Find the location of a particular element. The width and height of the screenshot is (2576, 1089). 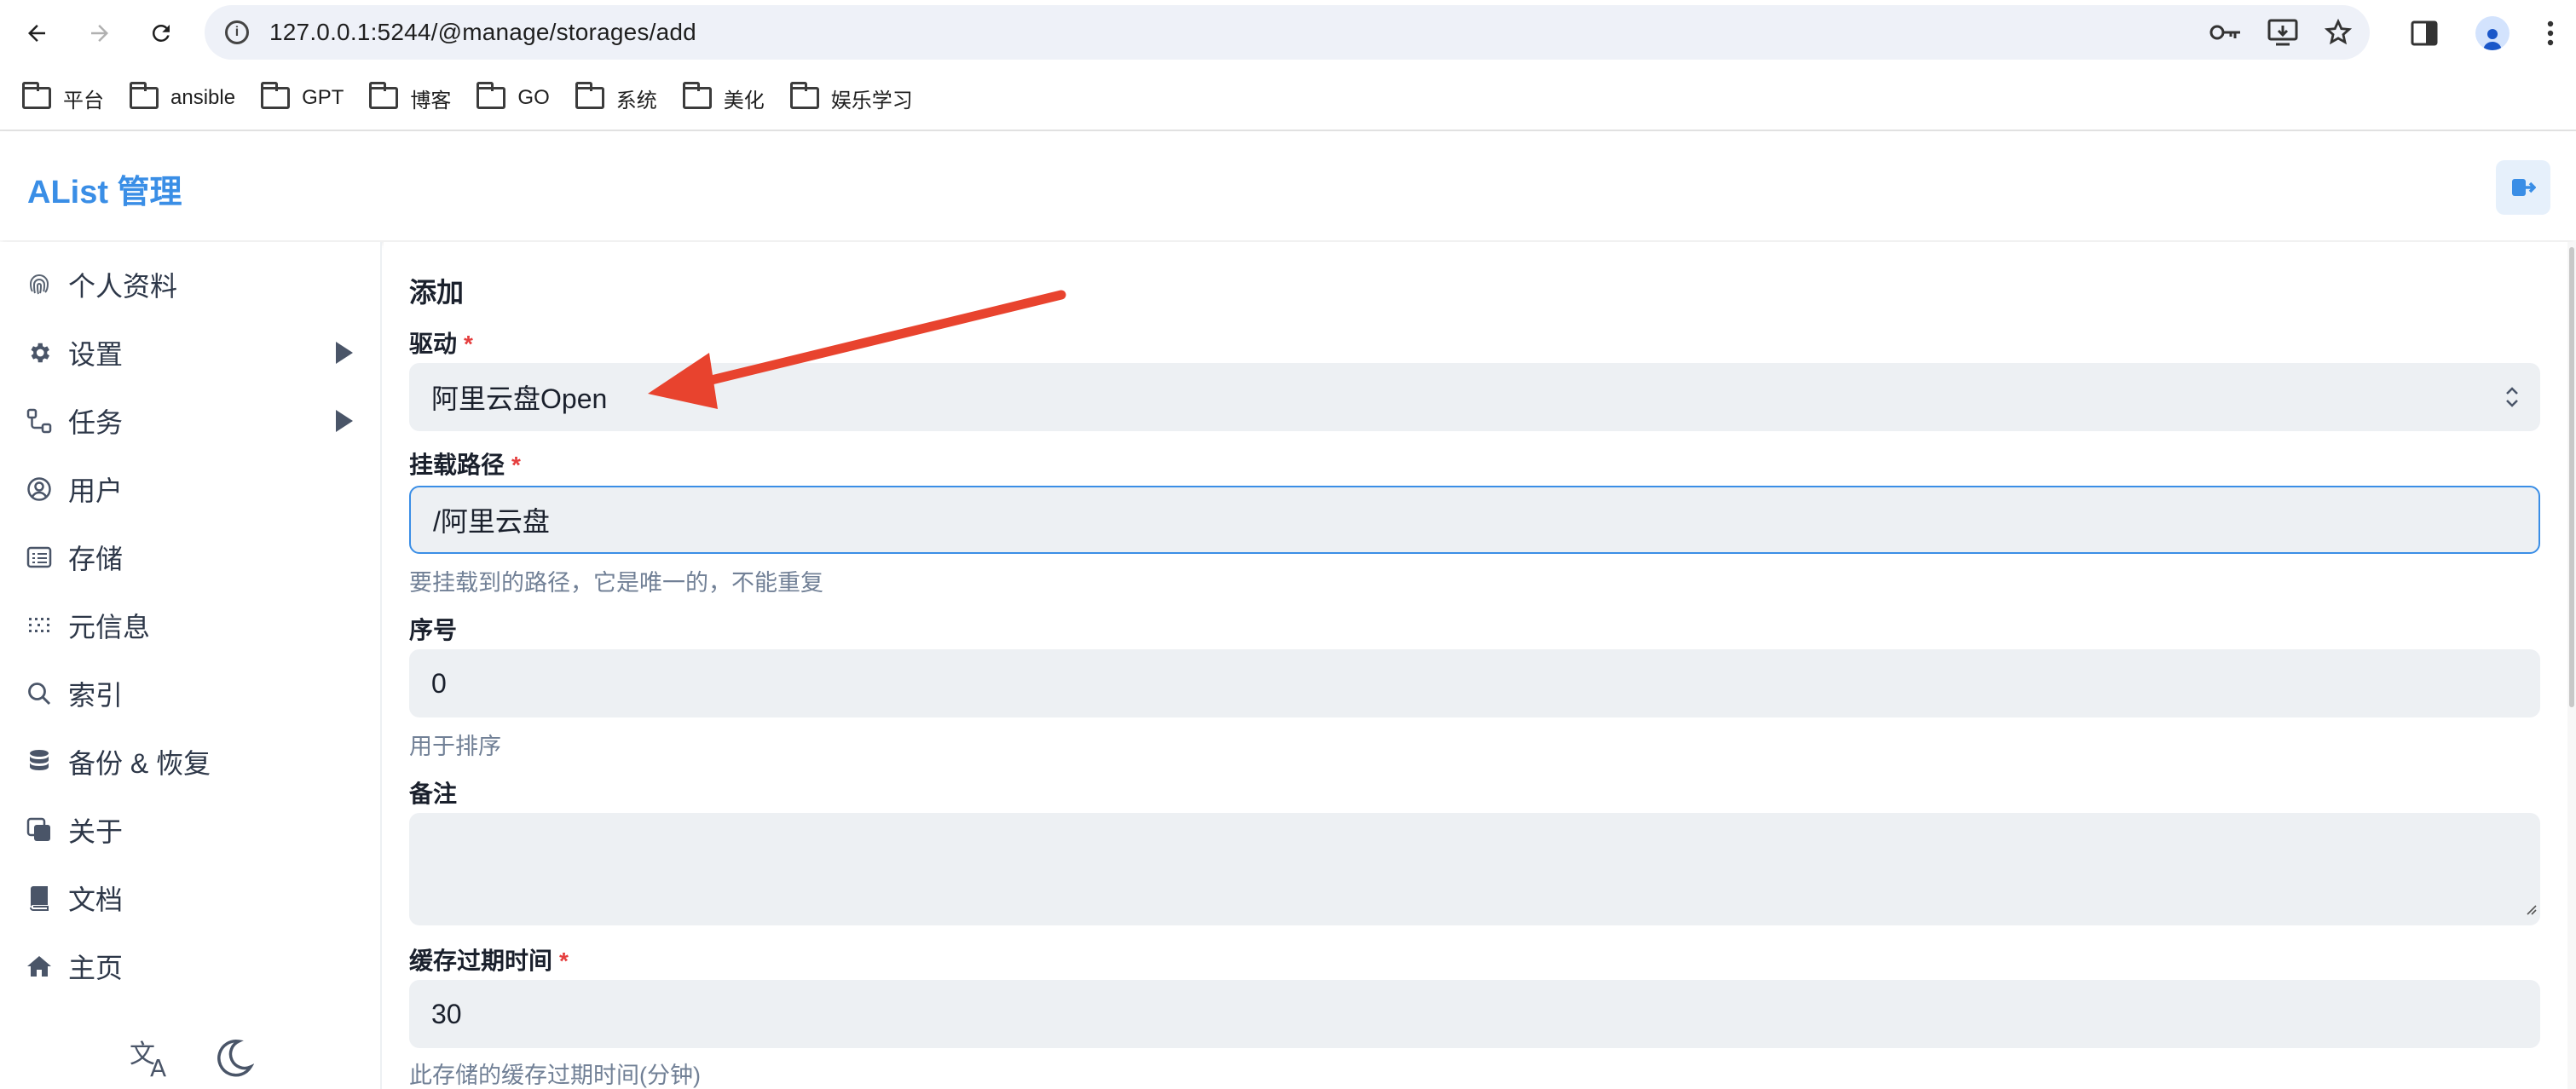

bookmark-folder: 博客 is located at coordinates (410, 97).